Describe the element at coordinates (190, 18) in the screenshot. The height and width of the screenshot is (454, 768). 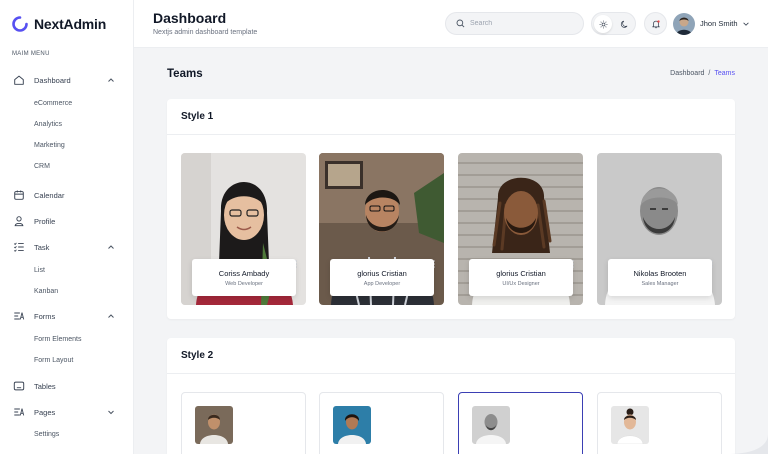
I see `header-title: Dashboard` at that location.